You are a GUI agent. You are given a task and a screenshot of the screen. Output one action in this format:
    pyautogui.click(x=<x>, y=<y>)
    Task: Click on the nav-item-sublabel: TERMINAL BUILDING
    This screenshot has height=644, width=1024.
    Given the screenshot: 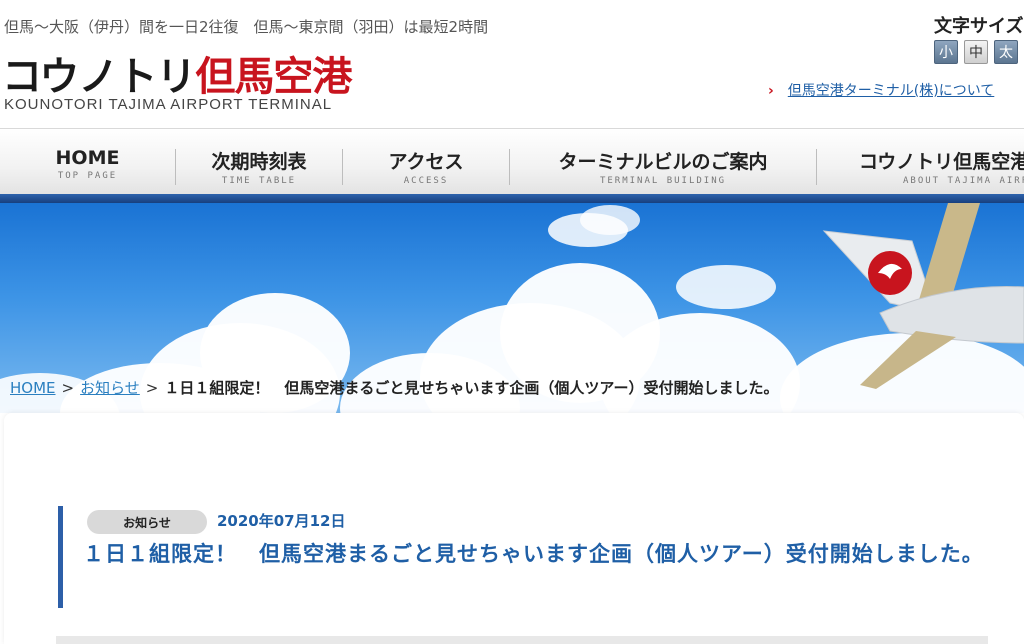 What is the action you would take?
    pyautogui.click(x=663, y=181)
    